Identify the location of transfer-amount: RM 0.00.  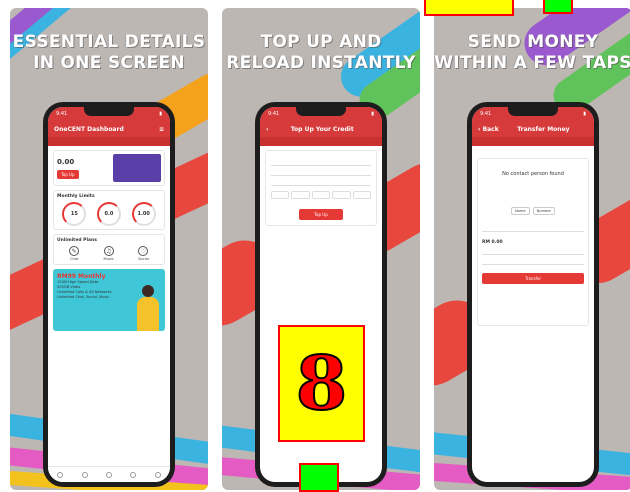
(492, 242).